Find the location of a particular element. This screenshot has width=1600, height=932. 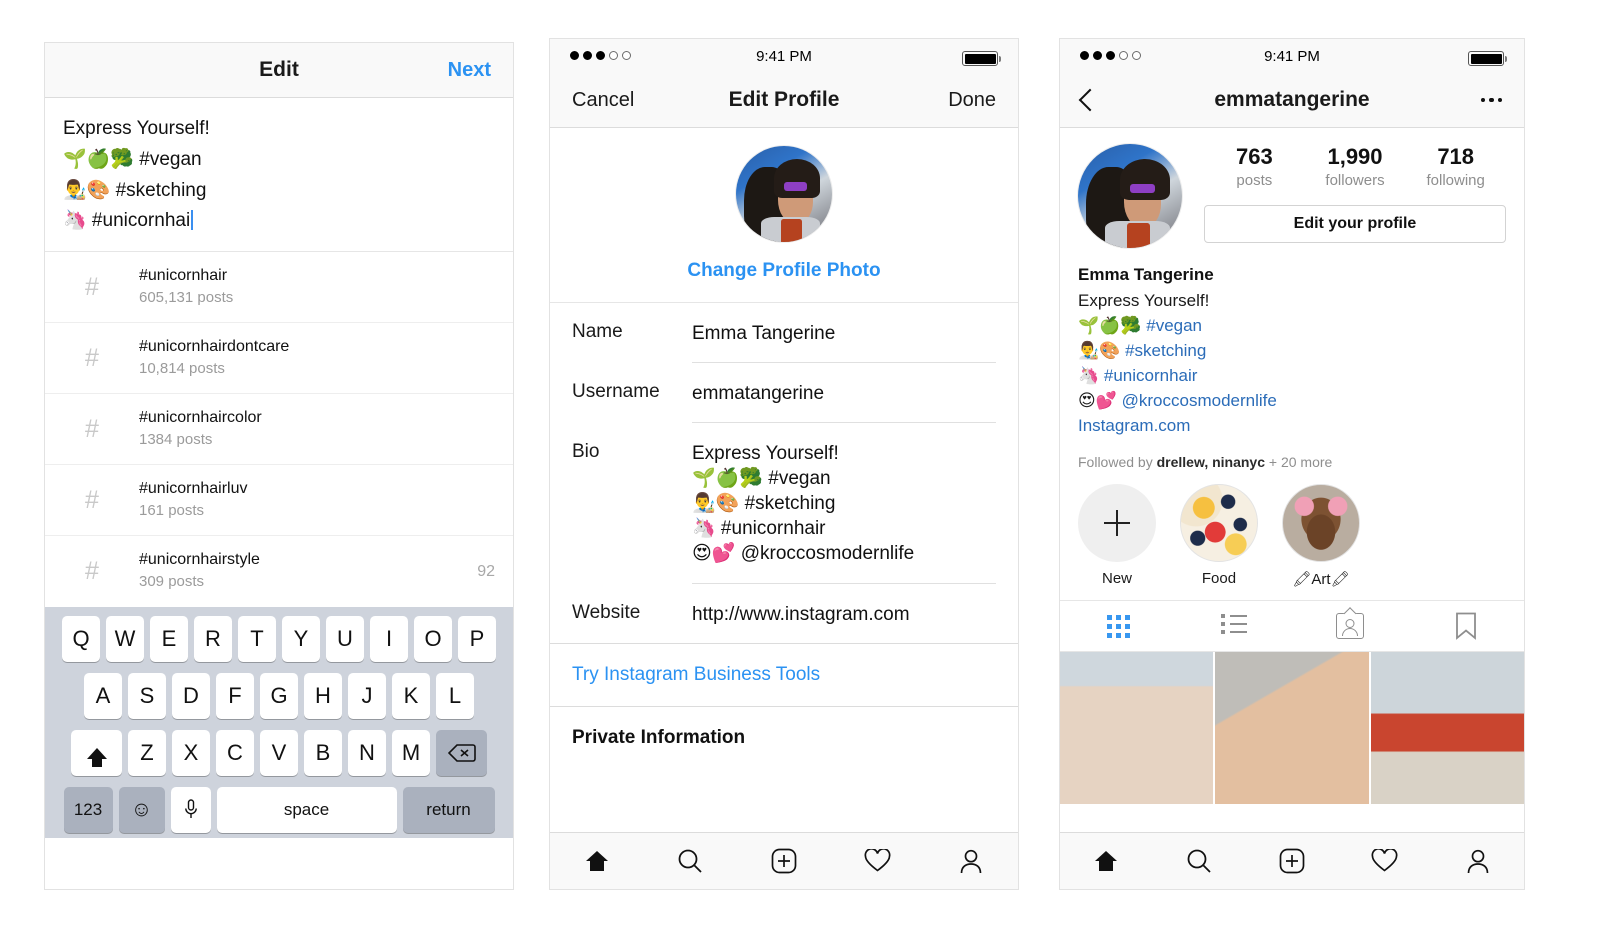

caption-line-3: 👨‍🎨🎨 #sketching is located at coordinates (135, 190).